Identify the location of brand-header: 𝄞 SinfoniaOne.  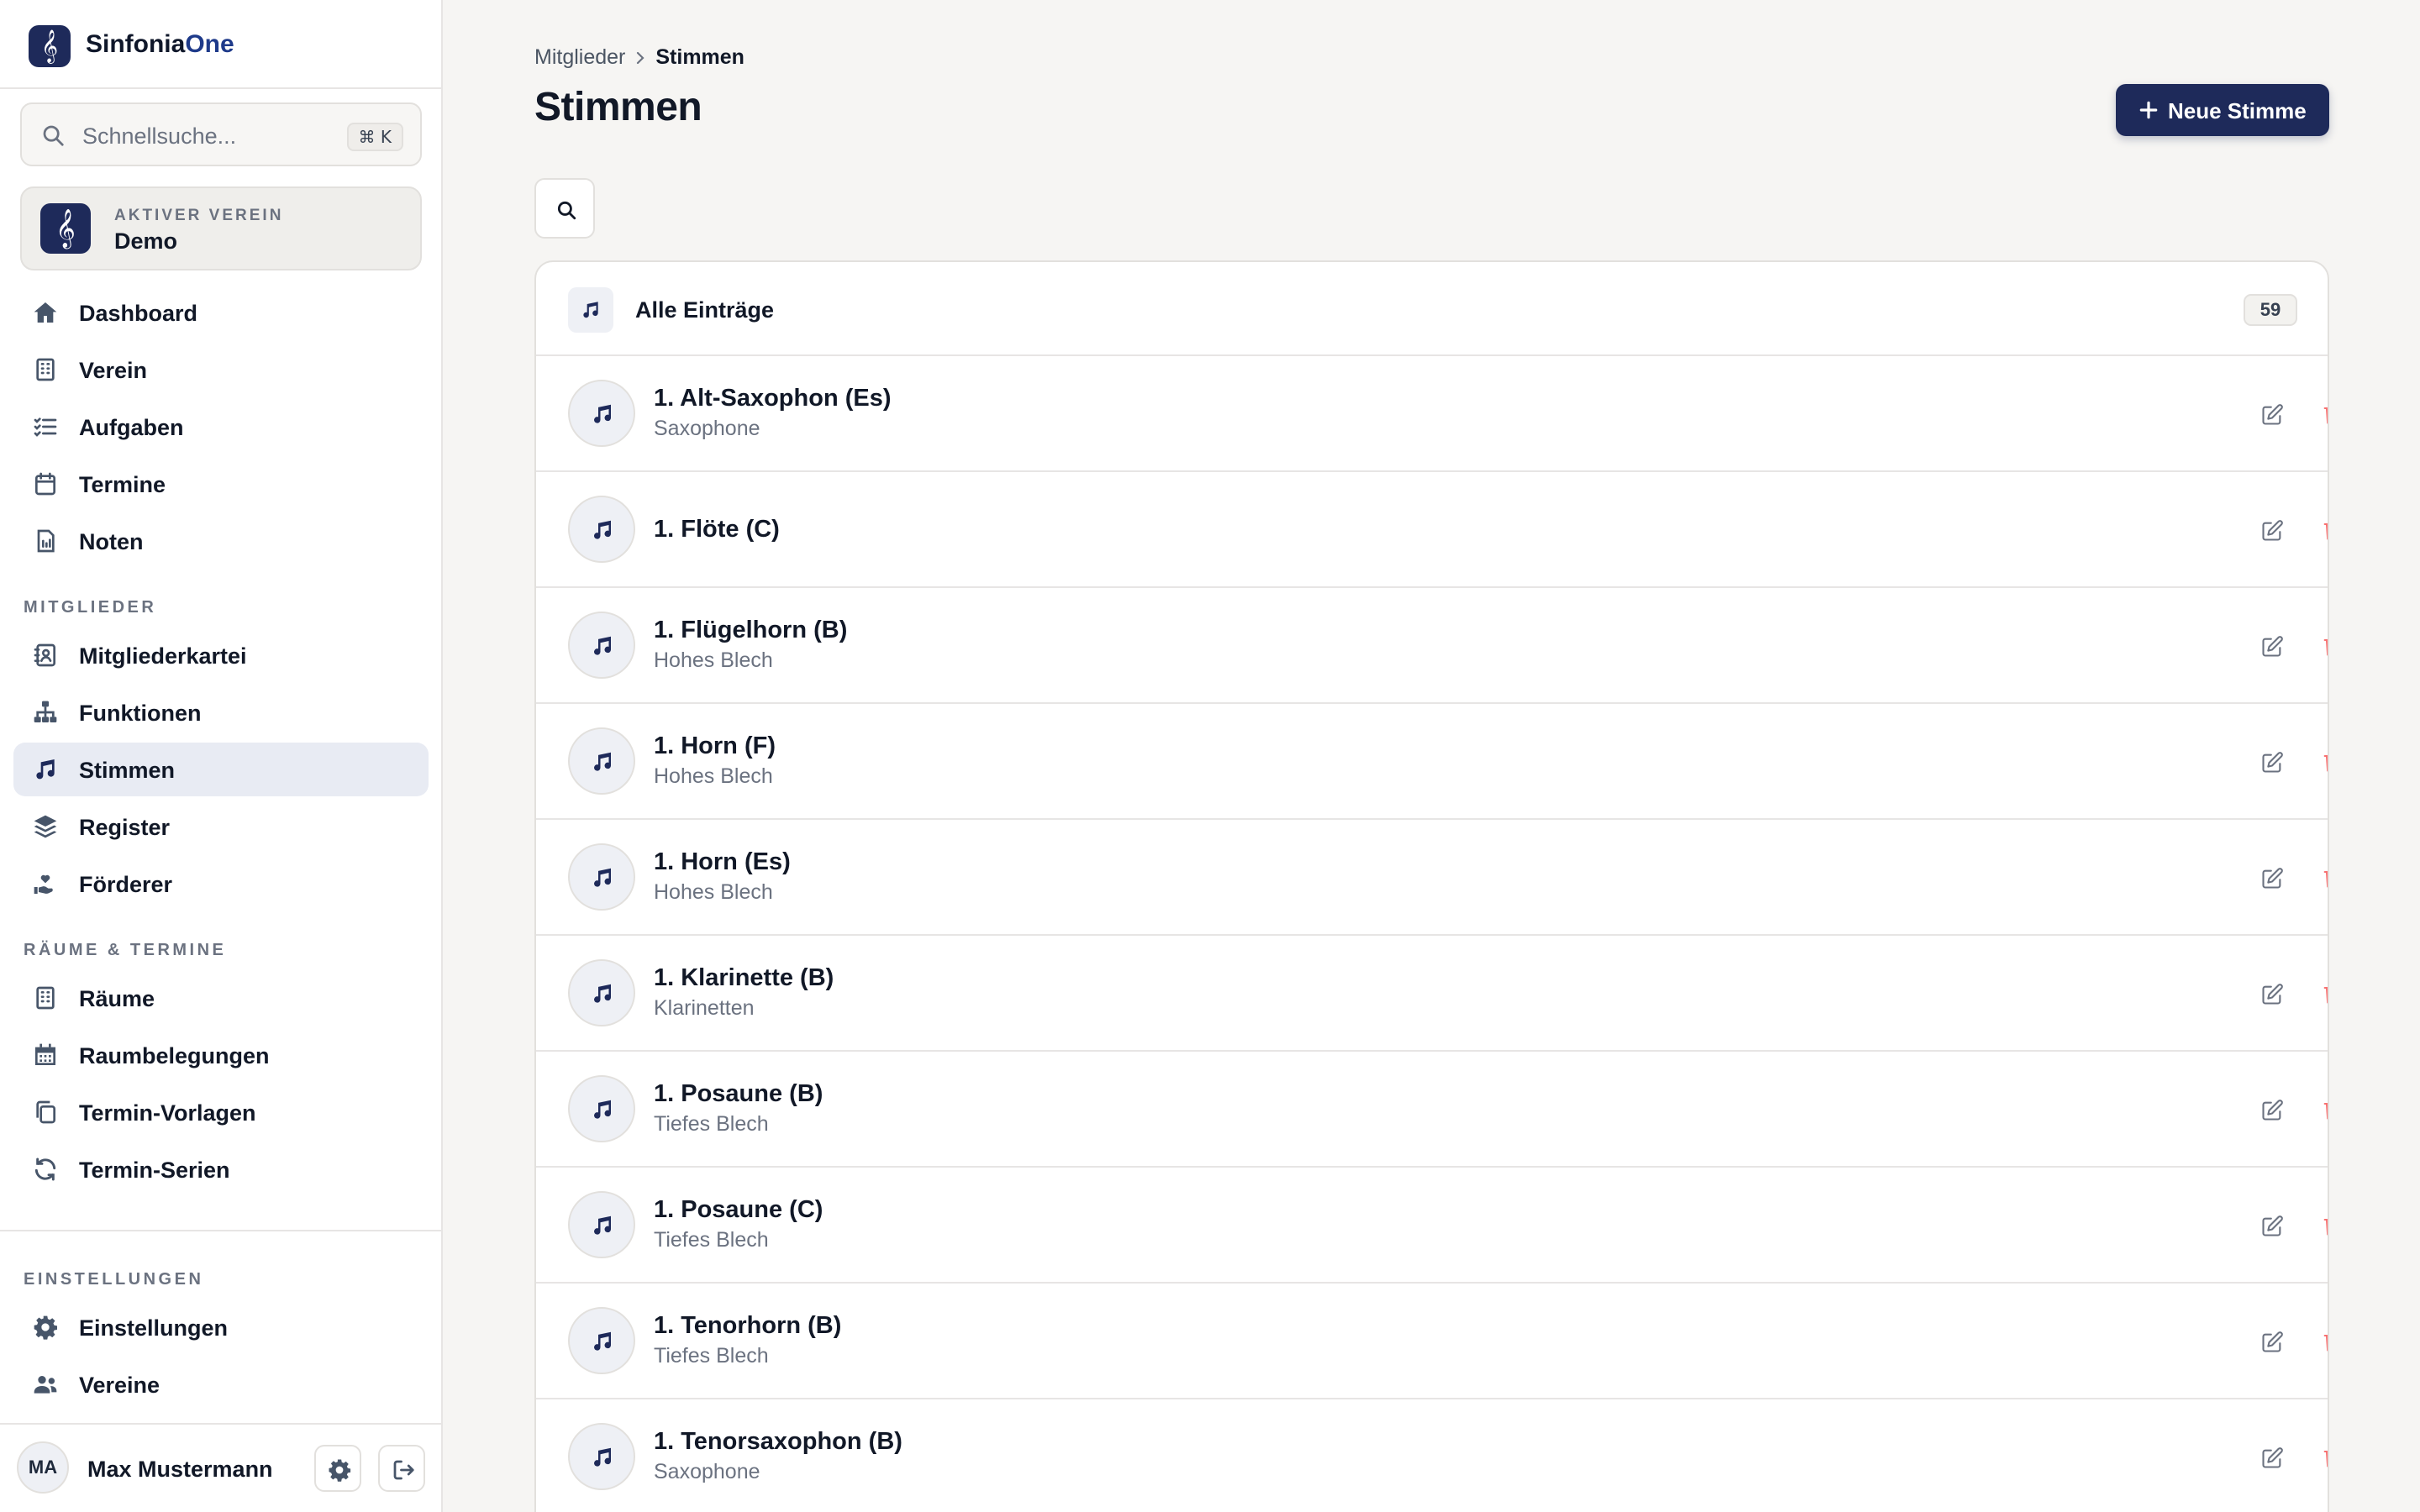
(220, 44).